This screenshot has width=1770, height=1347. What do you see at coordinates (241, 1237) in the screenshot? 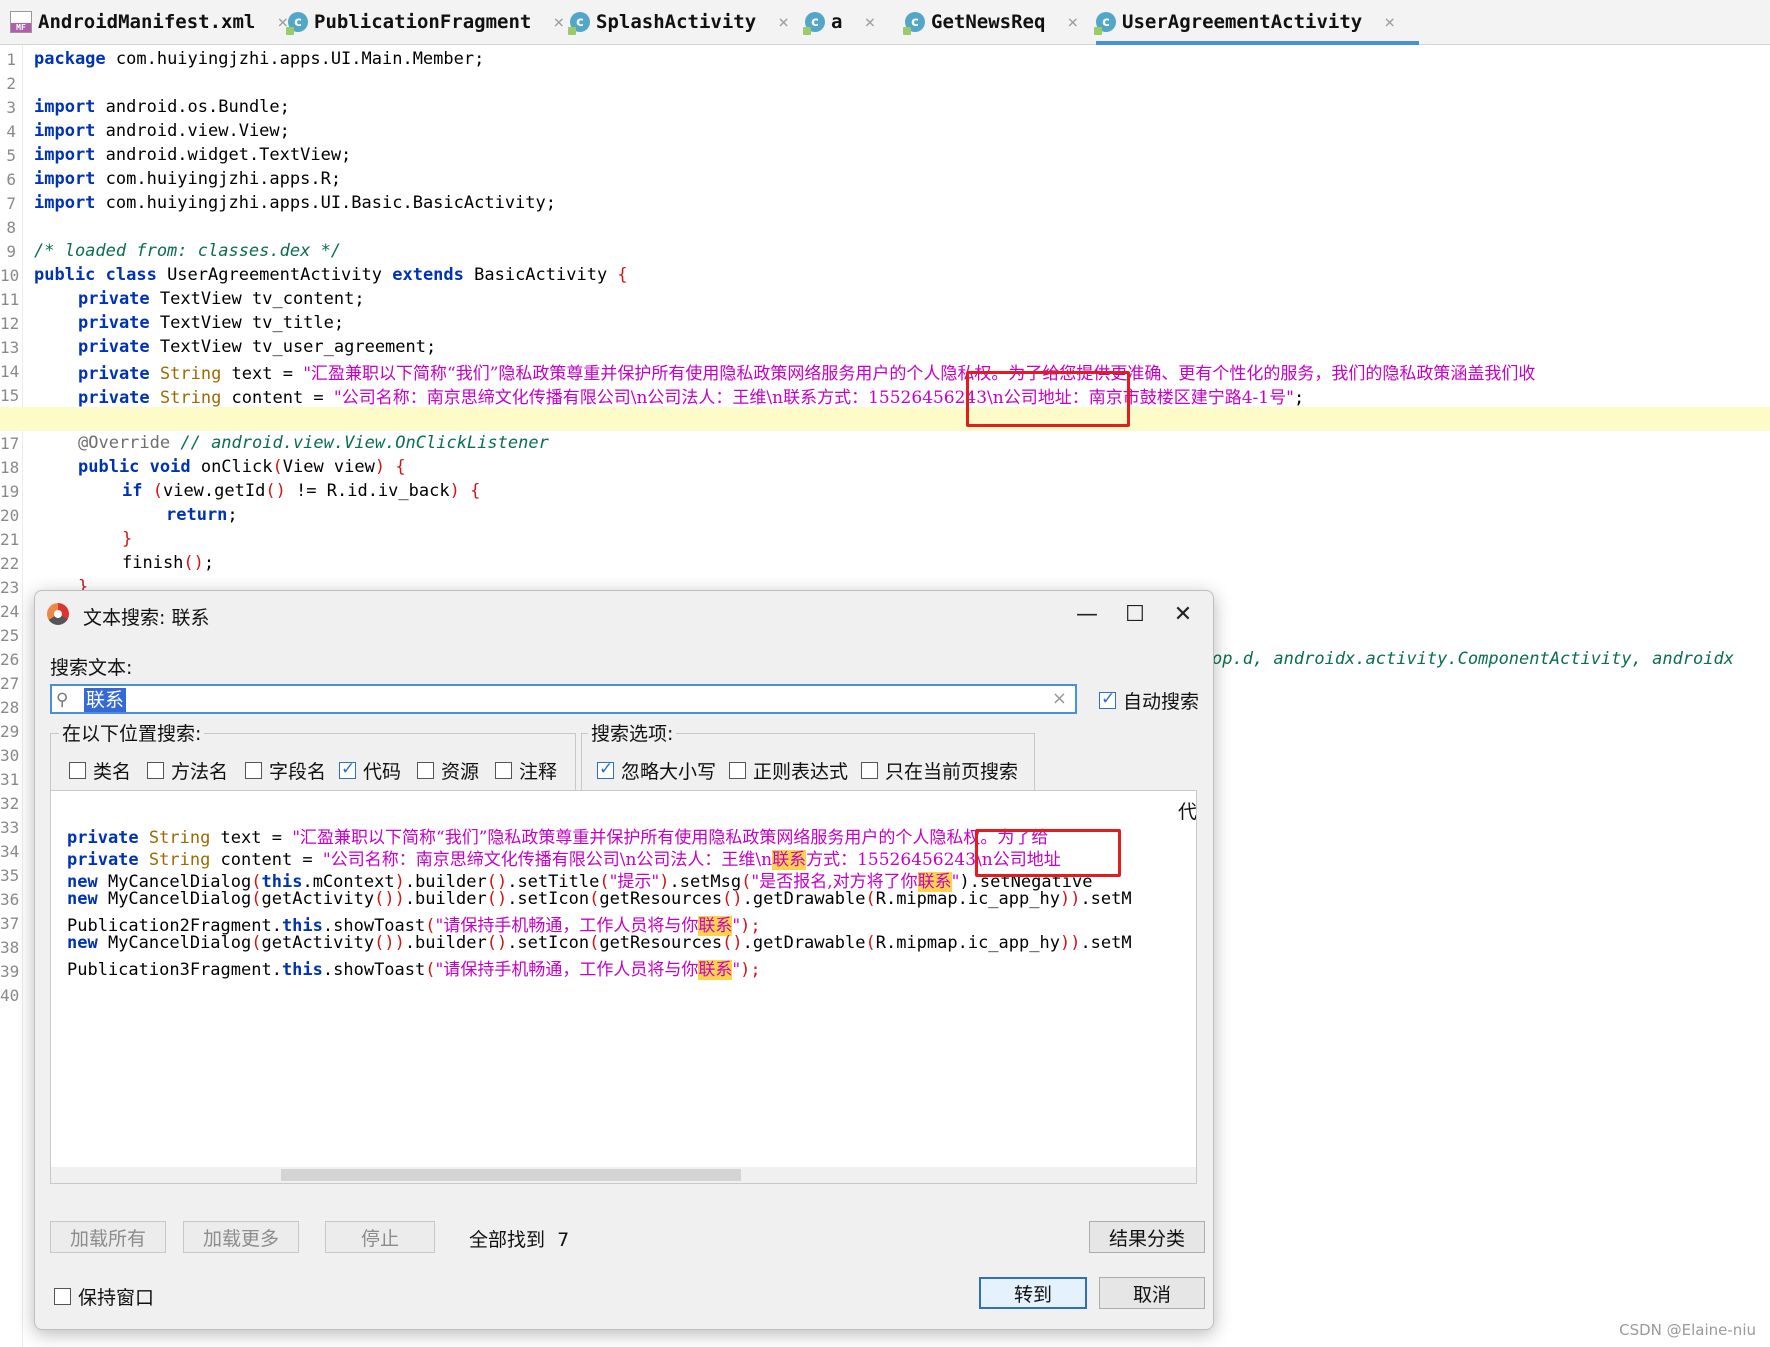
I see `load-more-button: 加载更多` at bounding box center [241, 1237].